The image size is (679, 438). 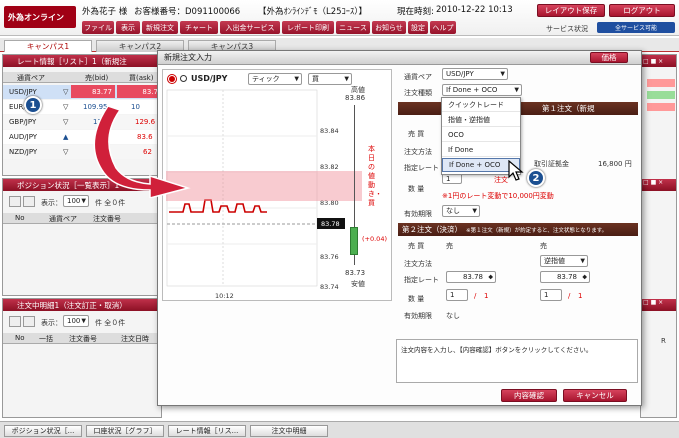 What do you see at coordinates (475, 74) in the screenshot?
I see `pair-select: USD/JPY ▼` at bounding box center [475, 74].